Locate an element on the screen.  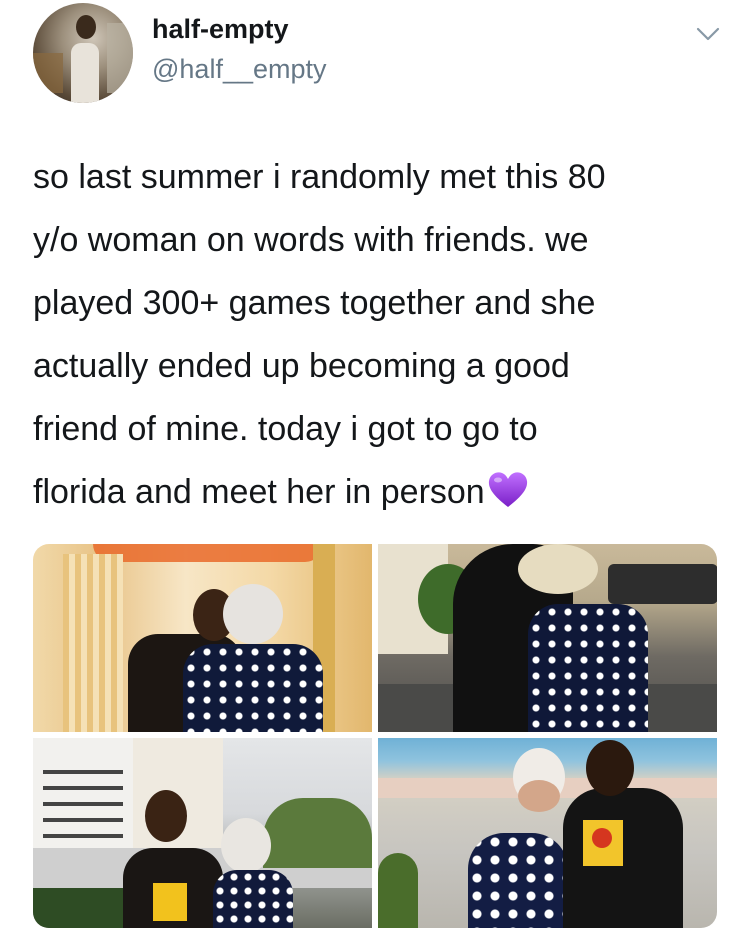
photo-hug-lobby is located at coordinates (202, 638).